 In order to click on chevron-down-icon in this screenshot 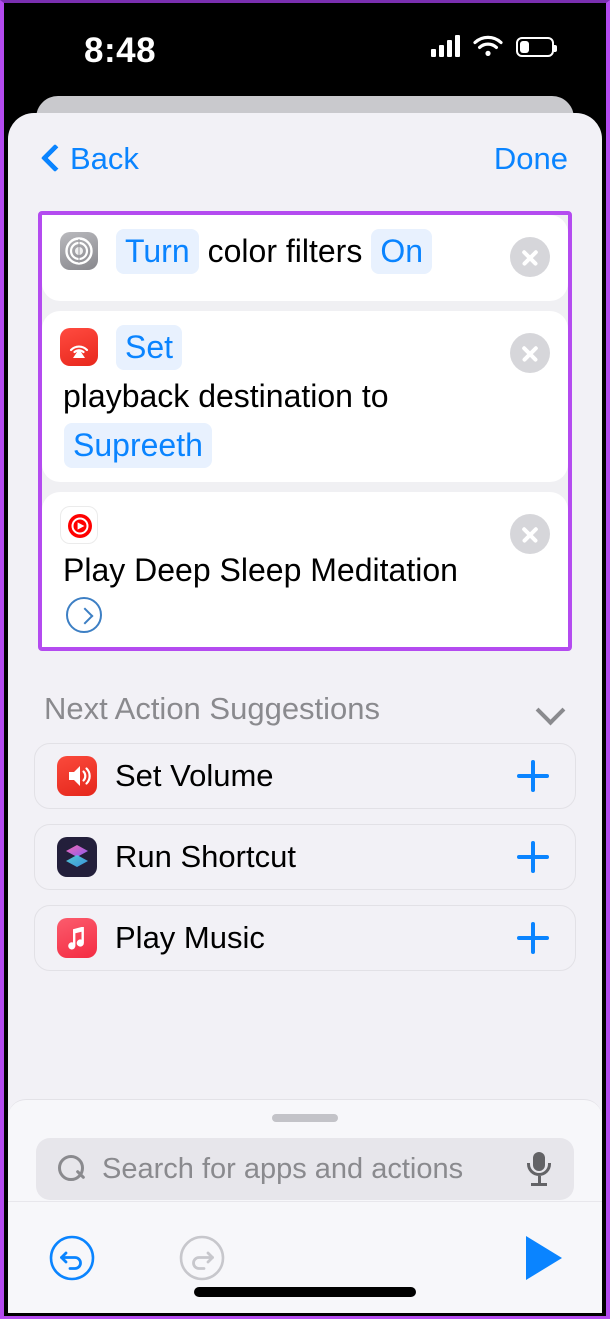, I will do `click(551, 709)`.